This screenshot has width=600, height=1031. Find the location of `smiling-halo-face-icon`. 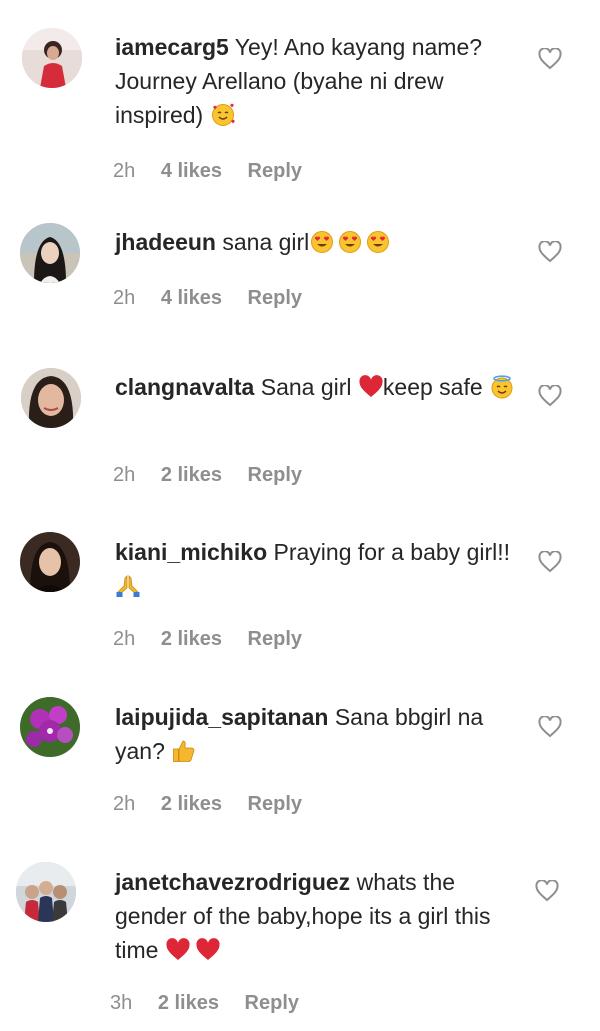

smiling-halo-face-icon is located at coordinates (502, 387).